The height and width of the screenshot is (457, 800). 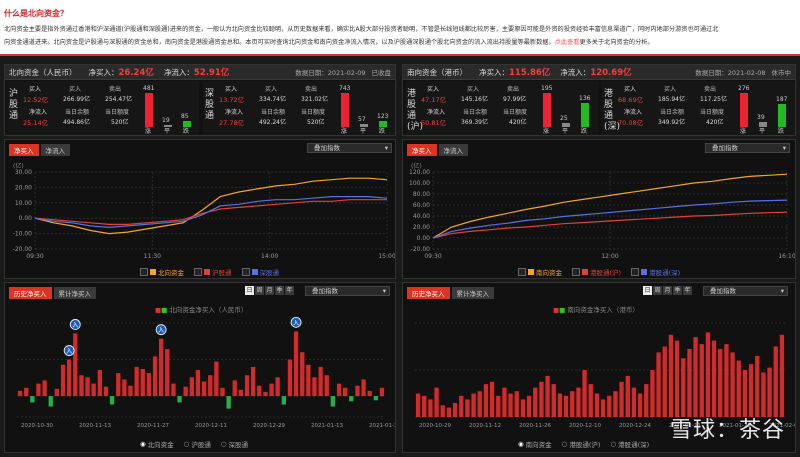 What do you see at coordinates (149, 88) in the screenshot?
I see `hgt-up-count: 481` at bounding box center [149, 88].